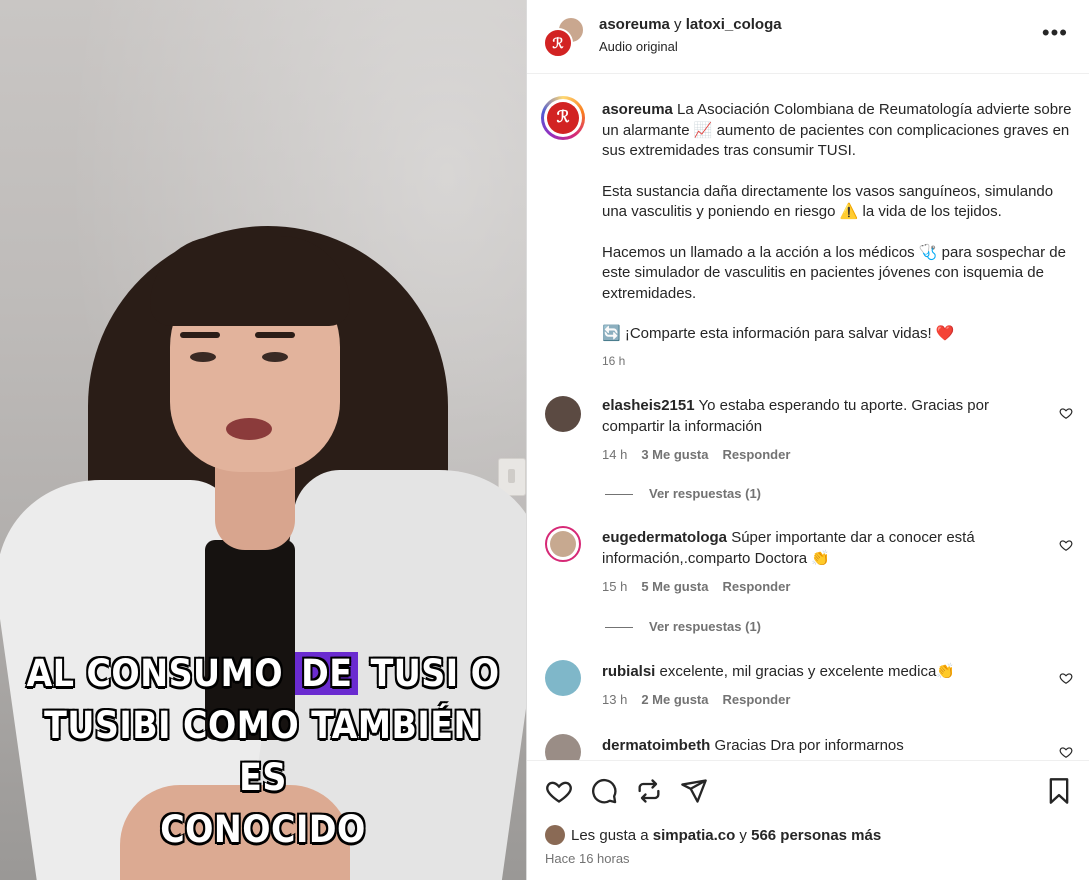  I want to click on comment-time: 13 h, so click(614, 699).